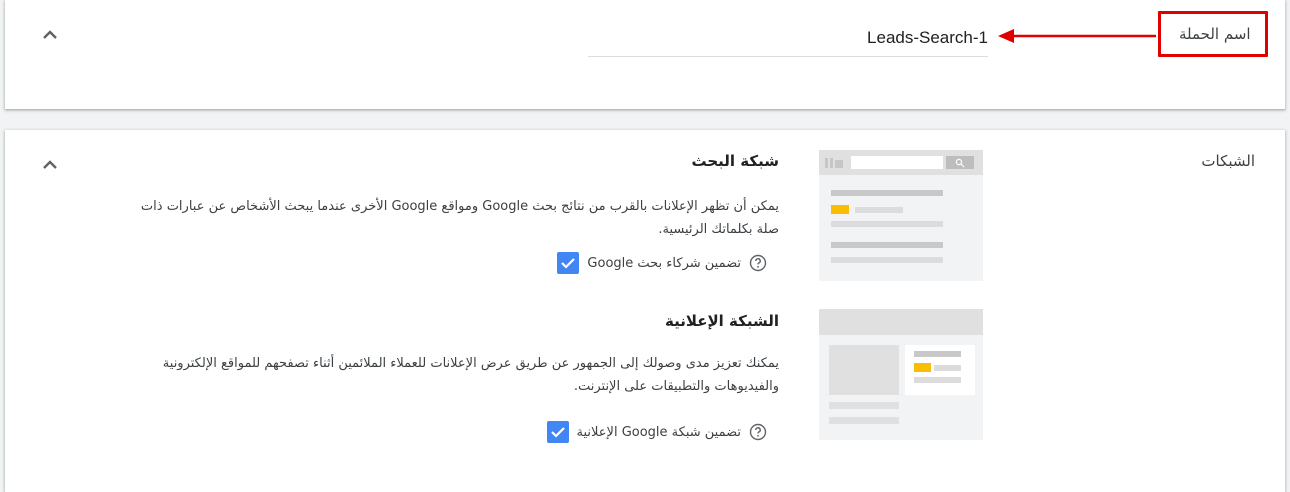 Image resolution: width=1290 pixels, height=492 pixels. I want to click on search-partners-checkbox, so click(568, 263).